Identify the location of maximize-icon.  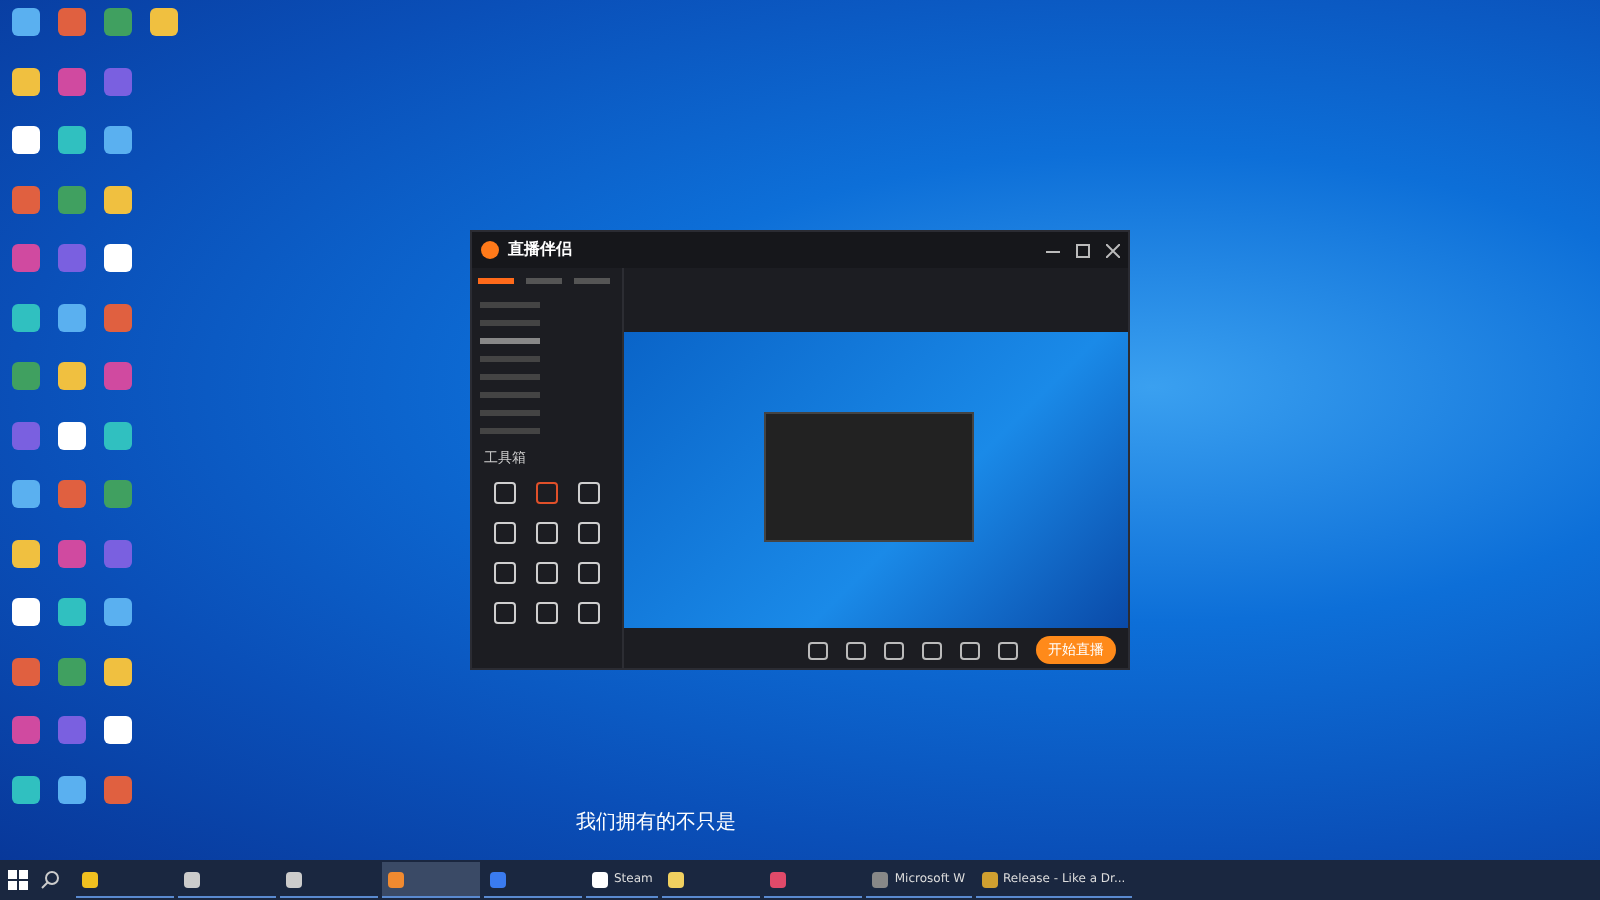
(1083, 250).